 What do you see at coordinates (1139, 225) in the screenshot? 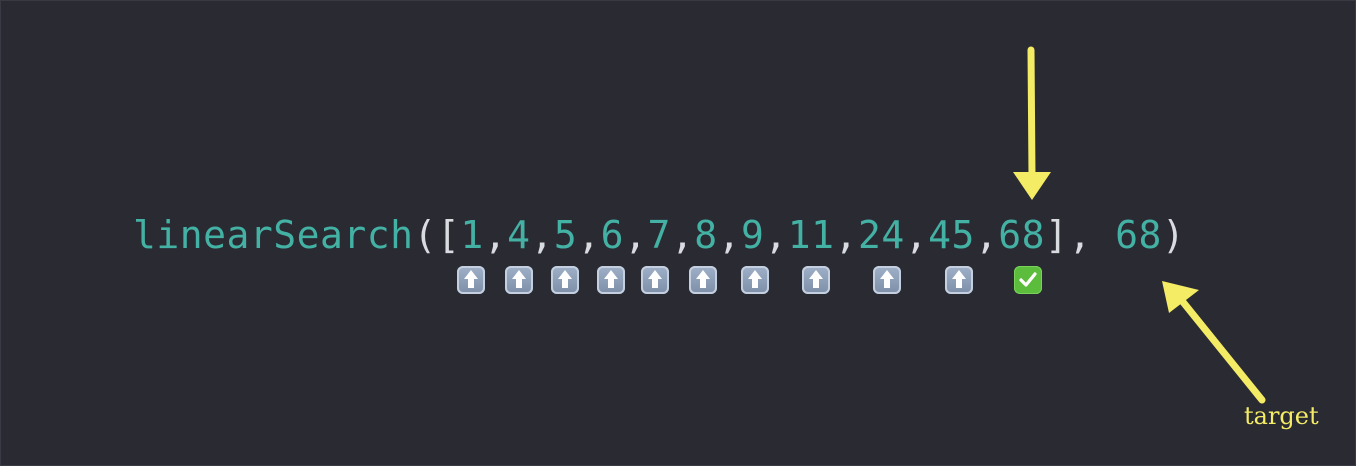
I see `annotation-layer` at bounding box center [1139, 225].